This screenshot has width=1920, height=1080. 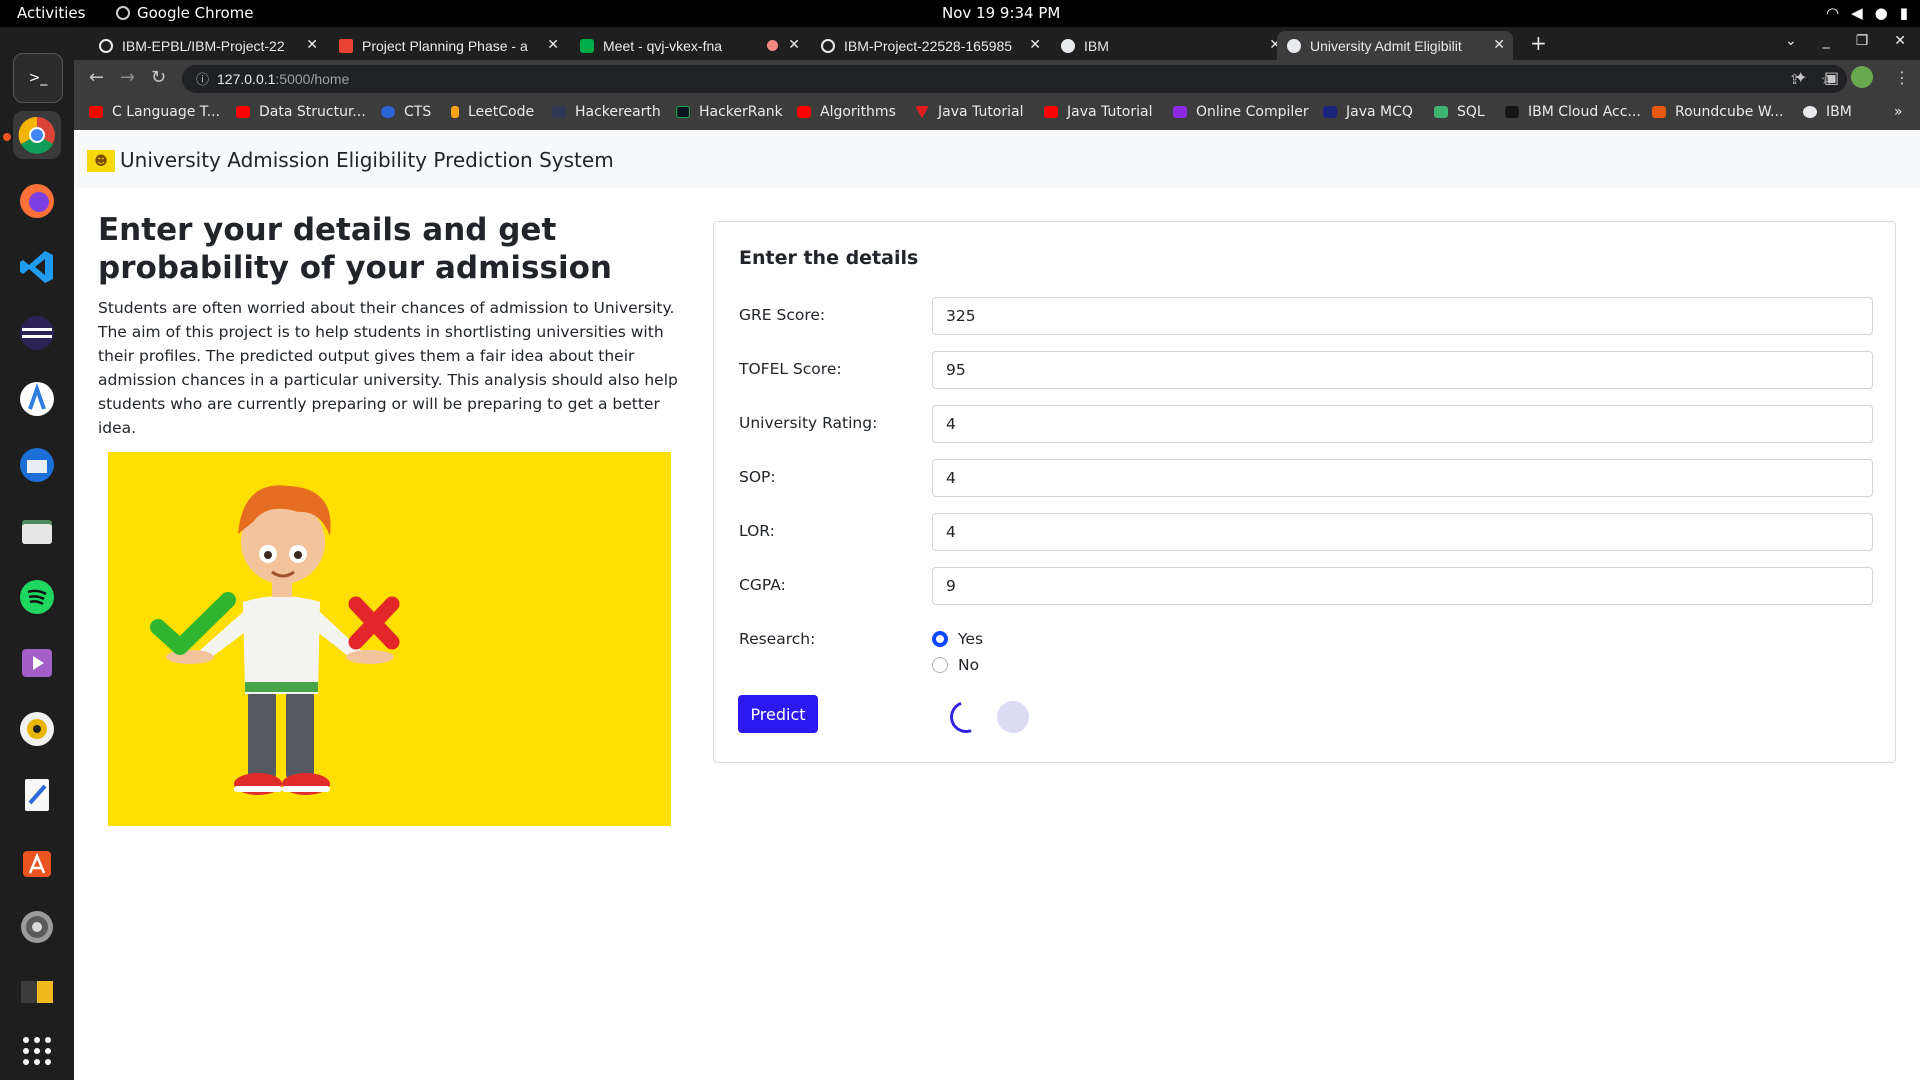 I want to click on bookmark-label: Hackerearth, so click(x=618, y=112).